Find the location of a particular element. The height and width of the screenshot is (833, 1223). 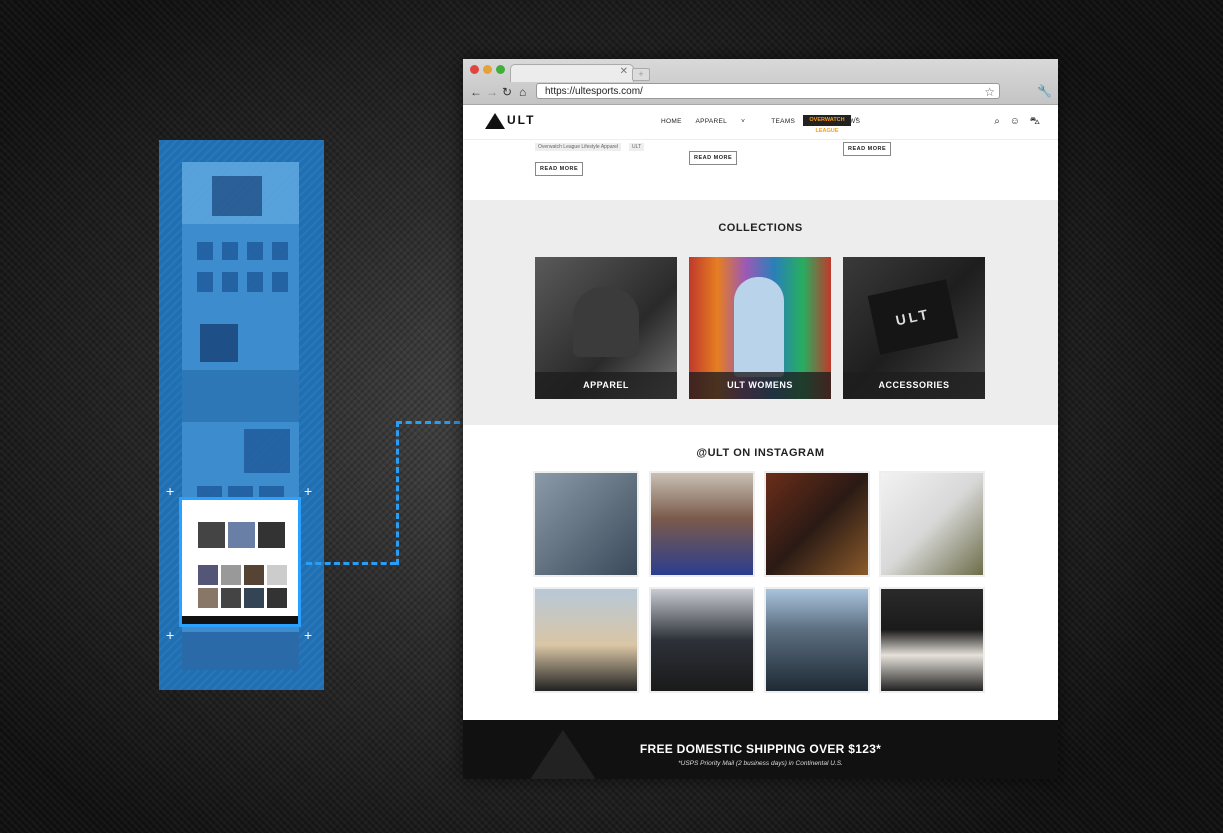

account-icon: ☺ is located at coordinates (1015, 121).